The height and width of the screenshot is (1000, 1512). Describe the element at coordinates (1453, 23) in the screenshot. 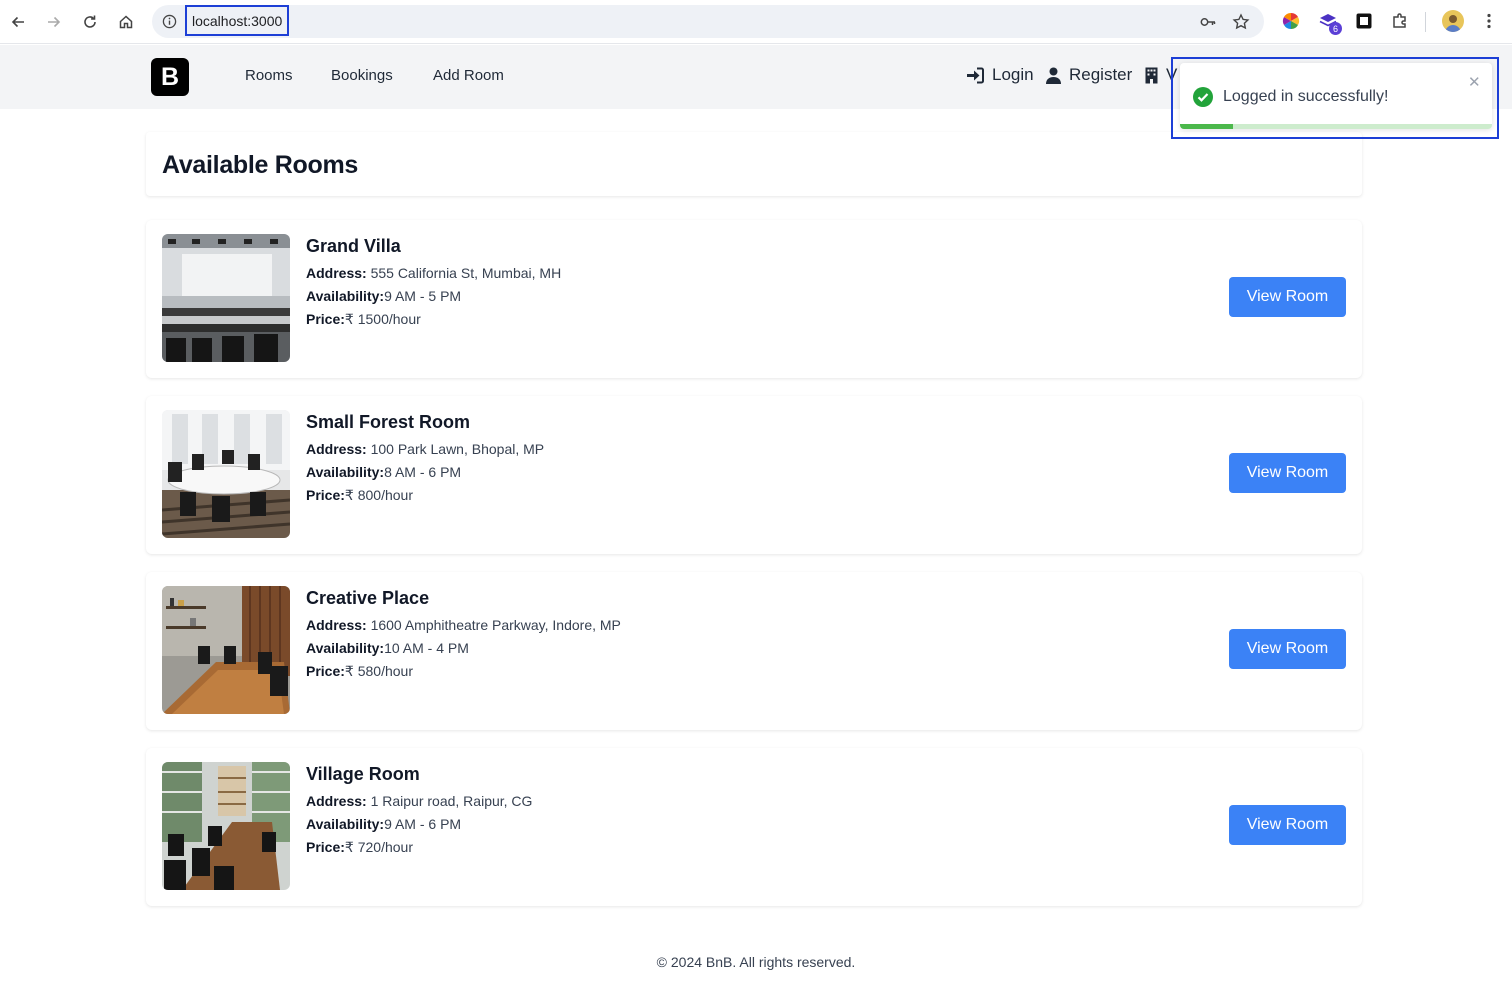

I see `person-avatar-icon` at that location.